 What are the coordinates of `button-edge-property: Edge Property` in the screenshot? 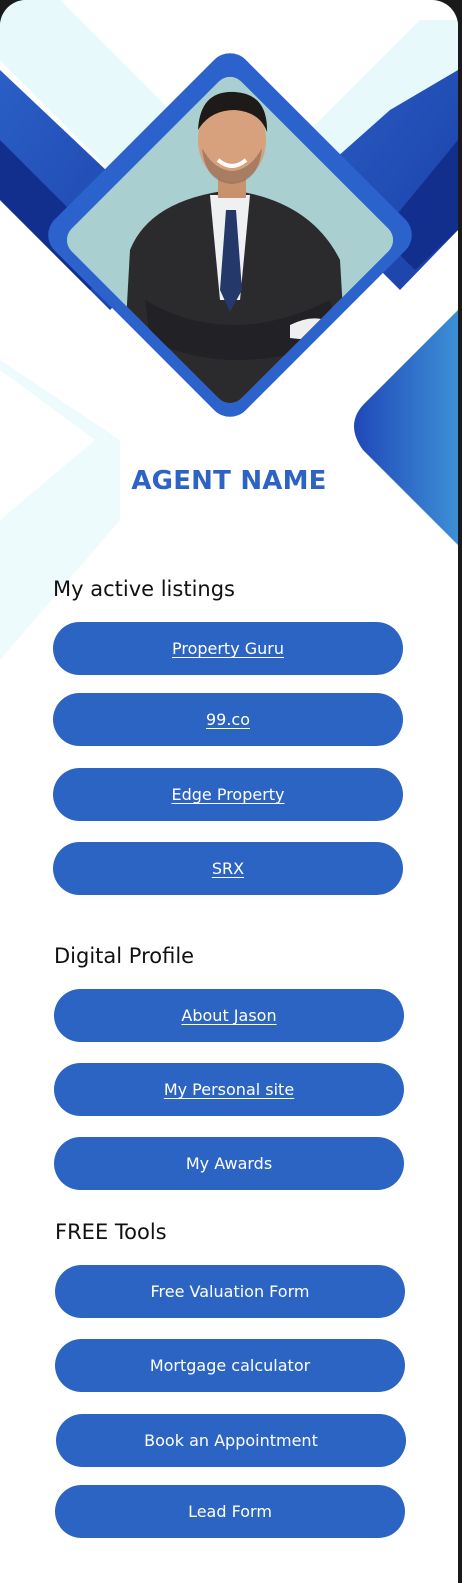 It's located at (228, 794).